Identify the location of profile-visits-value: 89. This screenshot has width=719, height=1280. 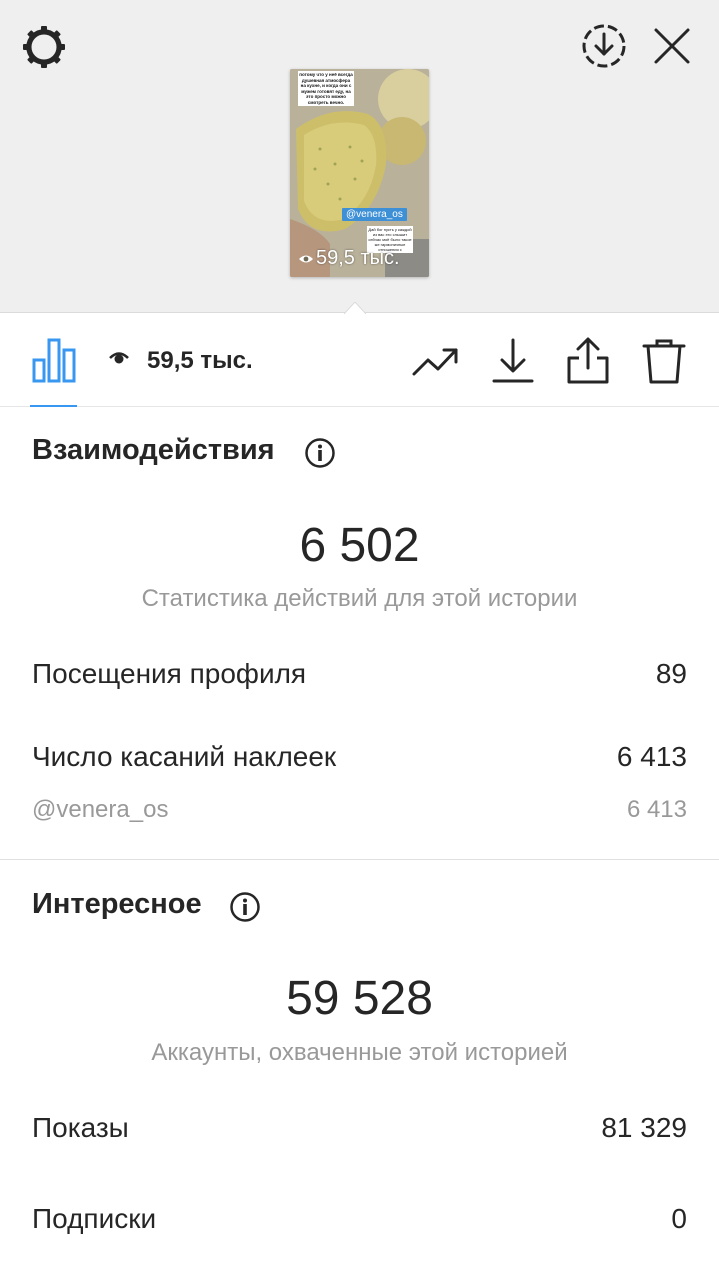
(671, 673).